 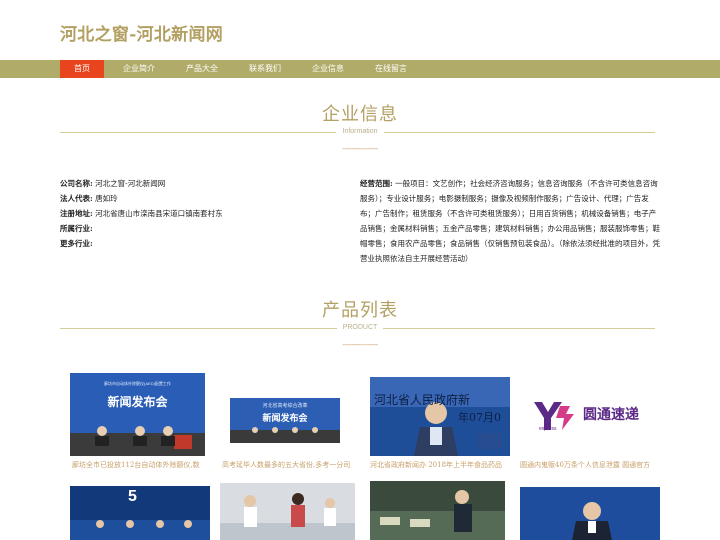 What do you see at coordinates (195, 183) in the screenshot?
I see `field-company-name: 公司名称: 河北之窗-河北新闻网` at bounding box center [195, 183].